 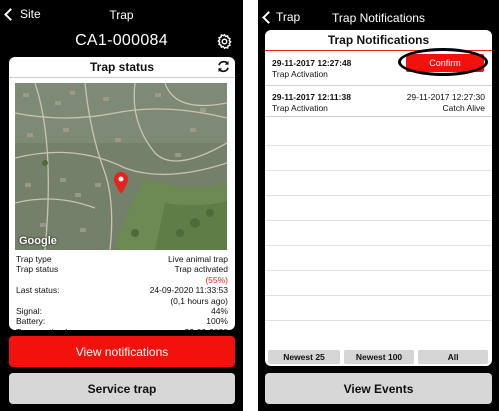 I want to click on filter-all-button: All, so click(x=453, y=357).